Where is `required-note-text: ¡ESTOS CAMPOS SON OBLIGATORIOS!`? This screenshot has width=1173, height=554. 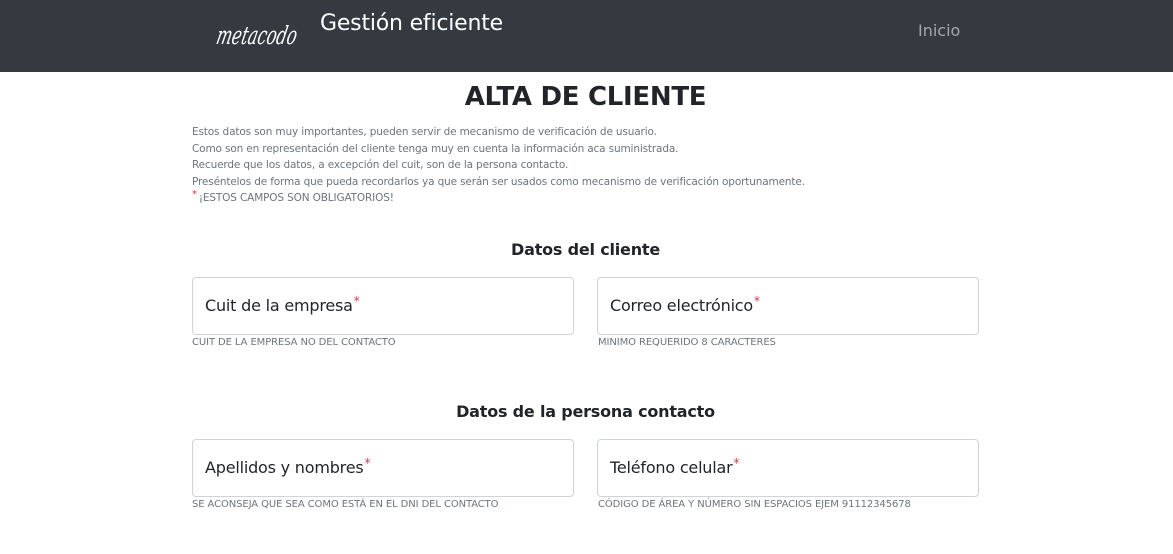
required-note-text: ¡ESTOS CAMPOS SON OBLIGATORIOS! is located at coordinates (296, 198).